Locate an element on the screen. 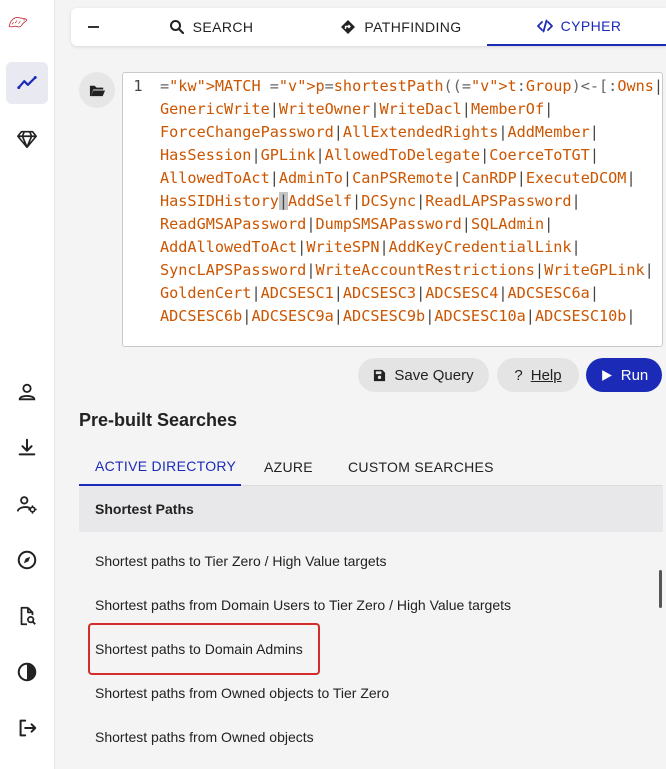  tab-cypher: CYPHER is located at coordinates (576, 27).